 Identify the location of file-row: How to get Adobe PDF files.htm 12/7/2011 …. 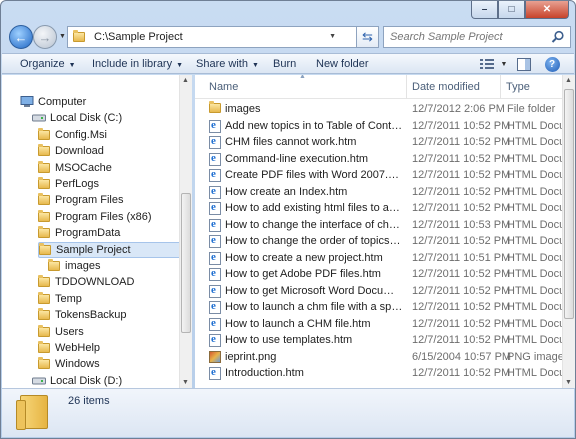
(382, 274).